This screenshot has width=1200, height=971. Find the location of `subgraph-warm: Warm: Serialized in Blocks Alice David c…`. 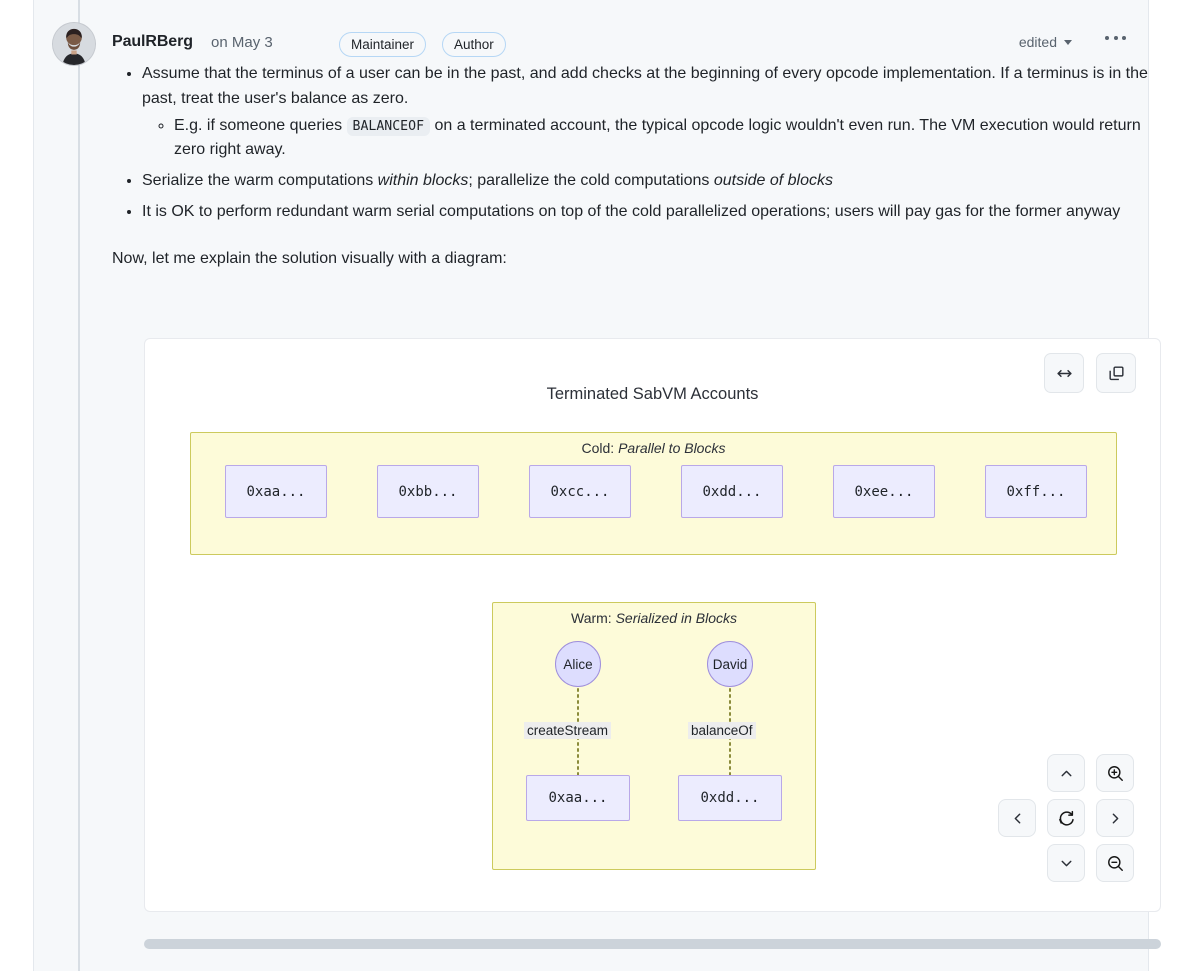

subgraph-warm: Warm: Serialized in Blocks Alice David c… is located at coordinates (654, 736).